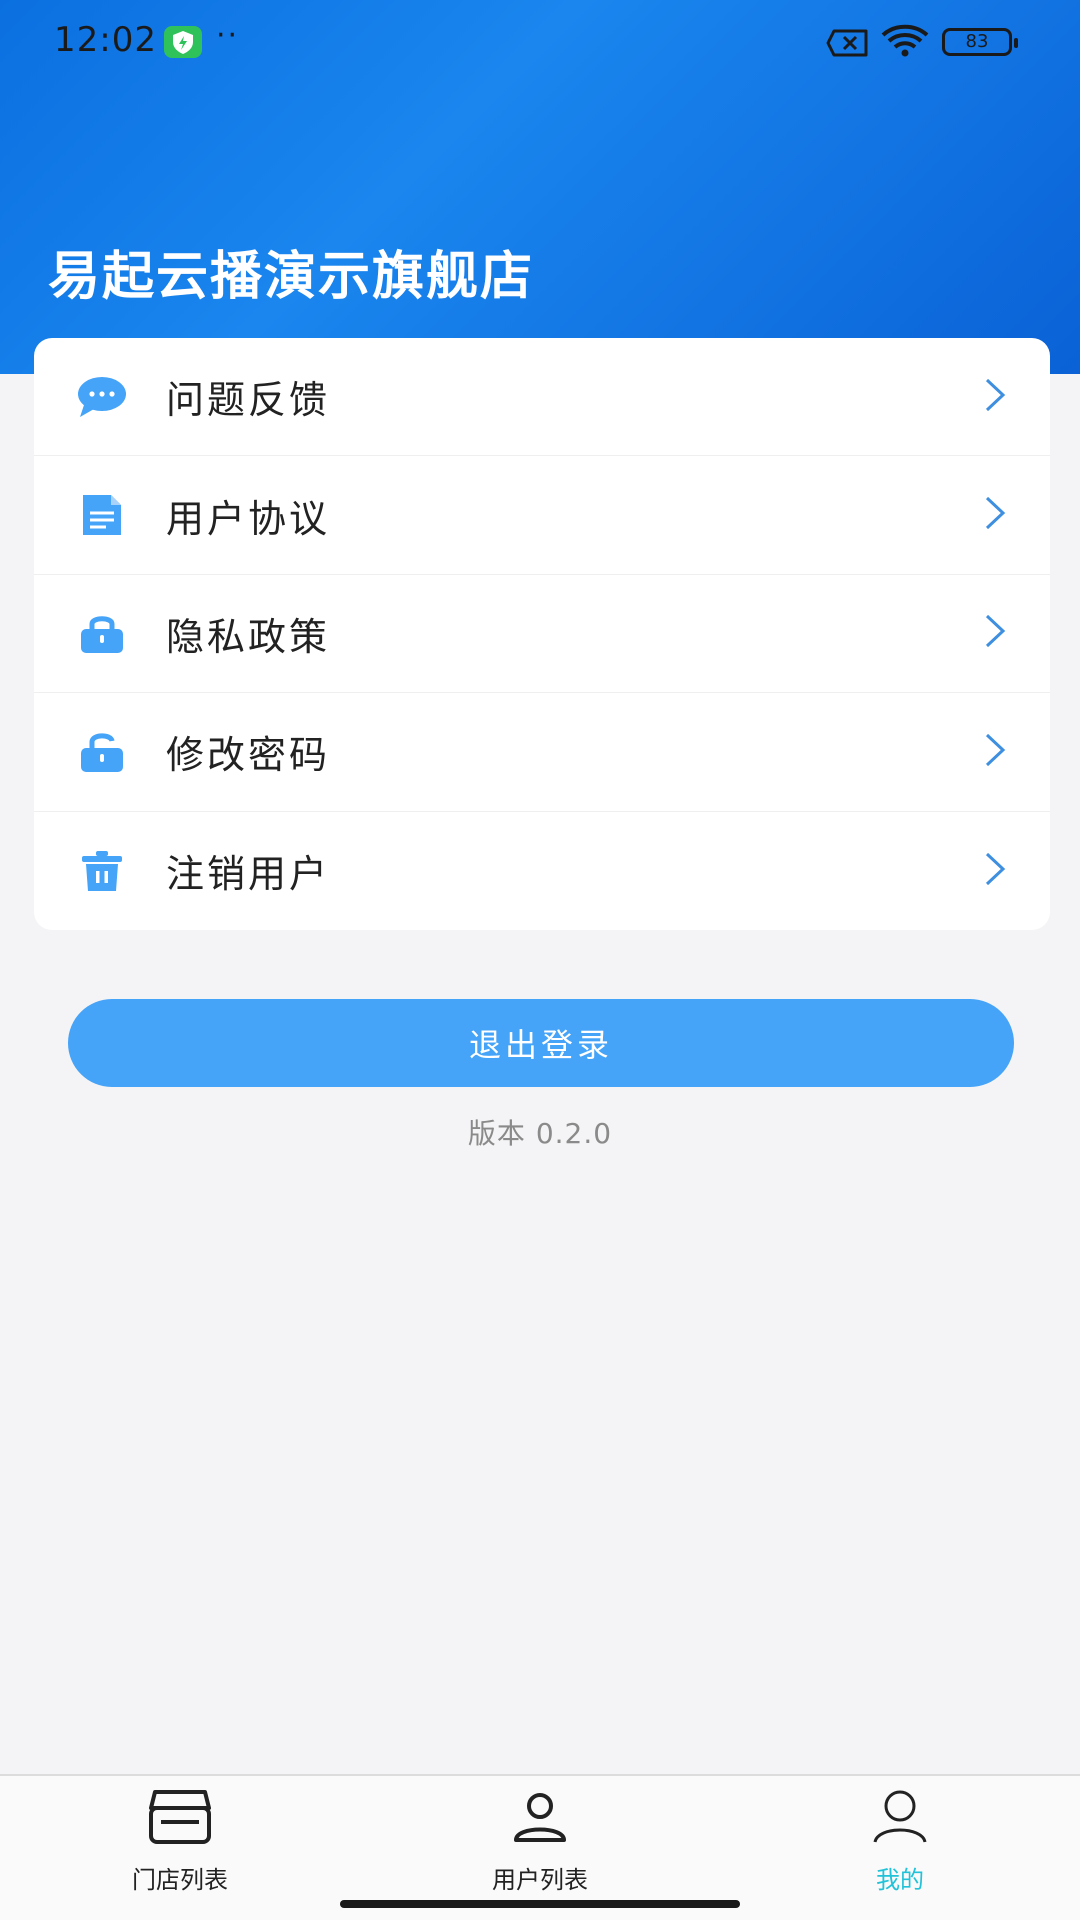 This screenshot has width=1080, height=1920. I want to click on notification-dots: ··, so click(228, 35).